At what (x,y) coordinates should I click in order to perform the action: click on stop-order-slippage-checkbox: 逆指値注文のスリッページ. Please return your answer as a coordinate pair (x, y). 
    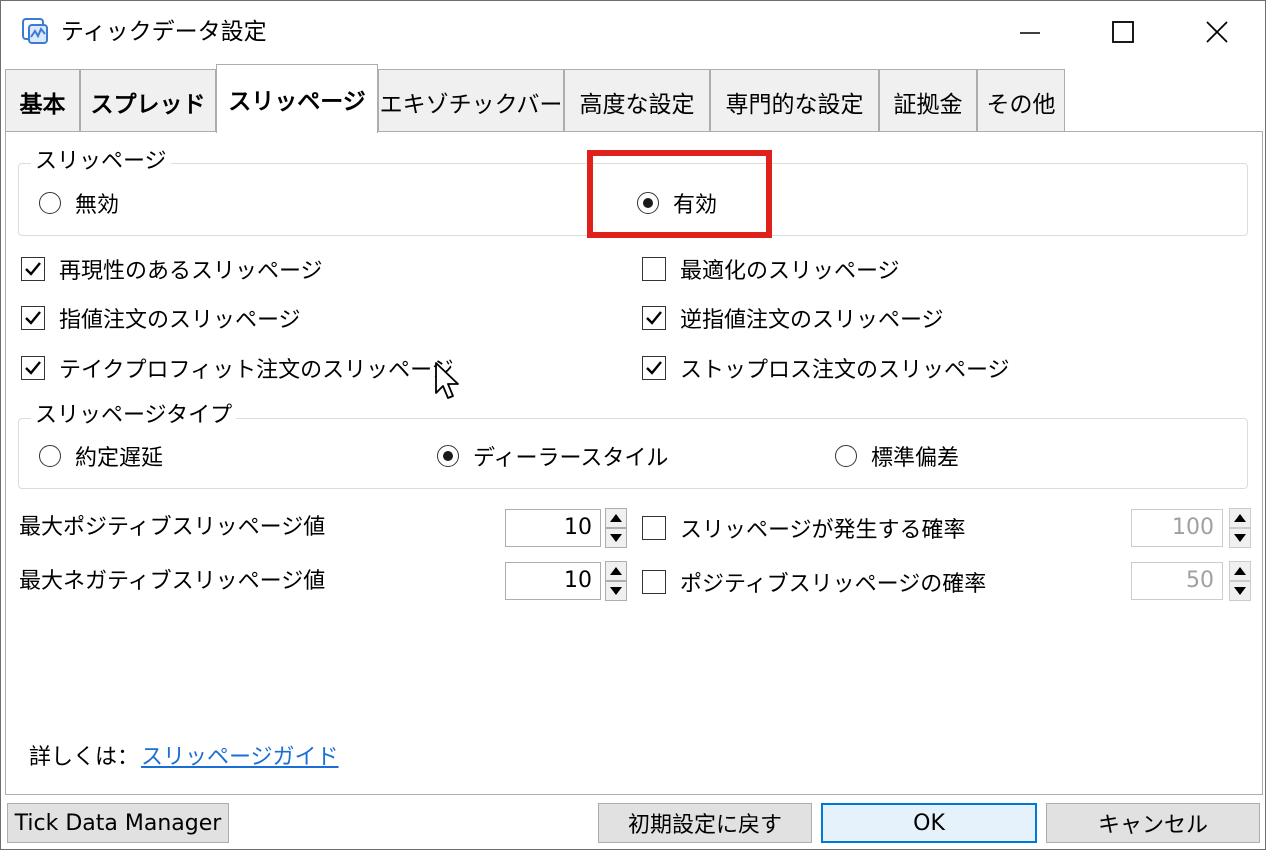
    Looking at the image, I should click on (793, 318).